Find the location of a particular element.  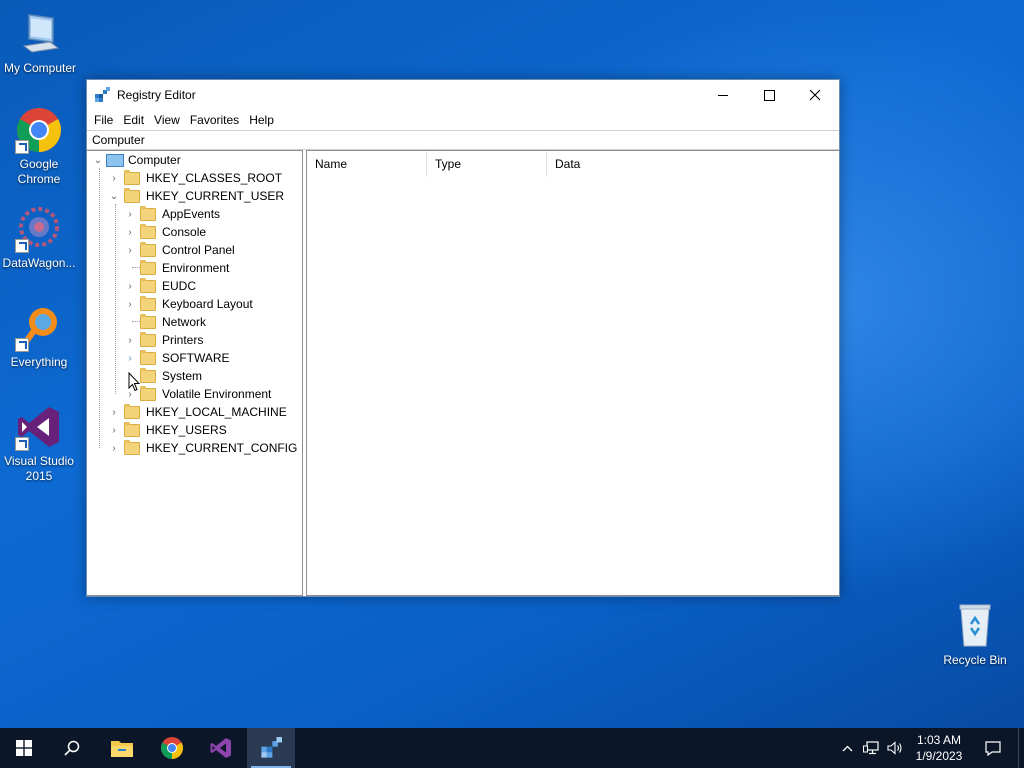

minimize-icon is located at coordinates (723, 95).